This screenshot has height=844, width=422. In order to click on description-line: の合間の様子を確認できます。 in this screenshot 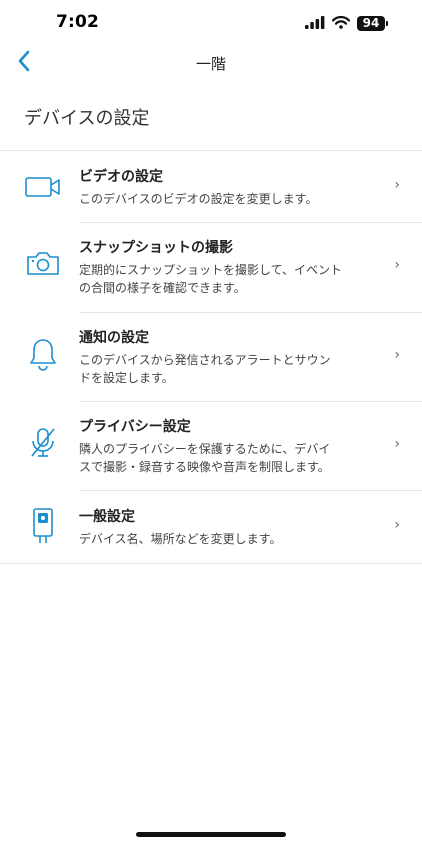, I will do `click(162, 288)`.